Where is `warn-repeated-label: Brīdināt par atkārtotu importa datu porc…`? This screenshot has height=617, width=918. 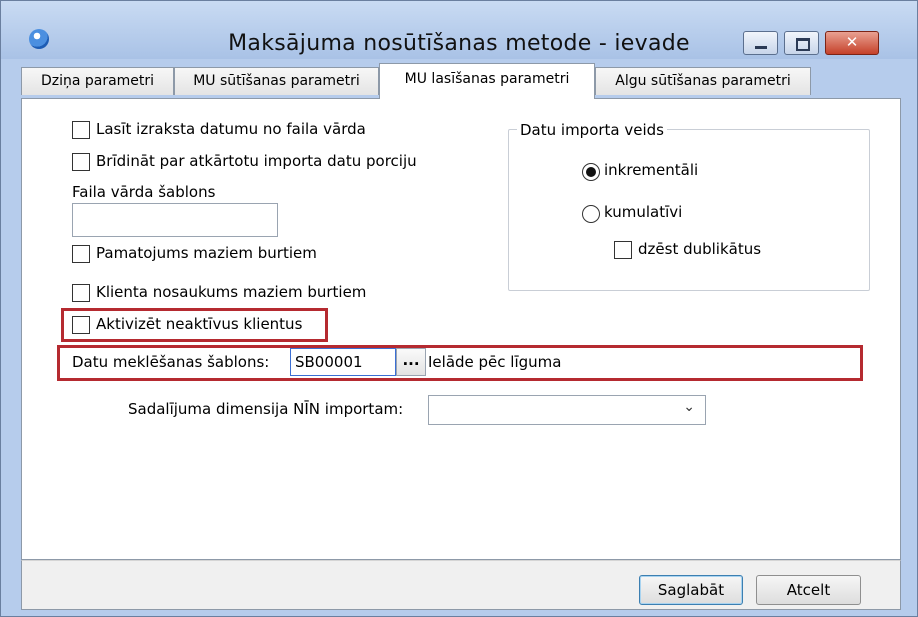
warn-repeated-label: Brīdināt par atkārtotu importa datu porc… is located at coordinates (256, 161).